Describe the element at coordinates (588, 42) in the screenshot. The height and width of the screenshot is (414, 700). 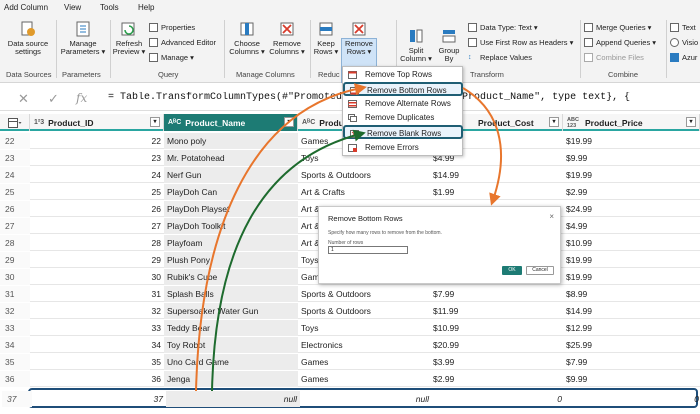
I see `append-icon` at that location.